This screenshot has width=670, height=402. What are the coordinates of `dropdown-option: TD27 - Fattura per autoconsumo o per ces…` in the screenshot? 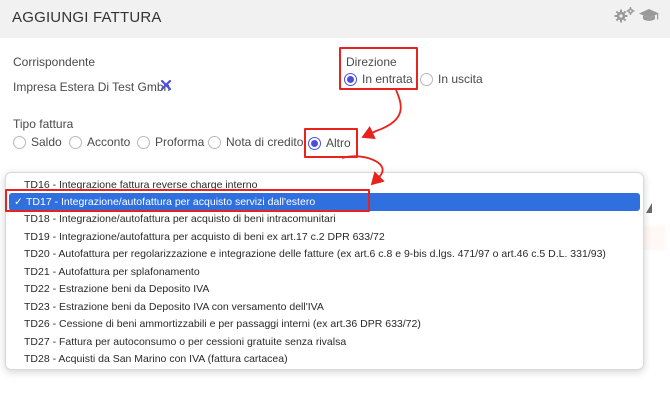 It's located at (324, 342).